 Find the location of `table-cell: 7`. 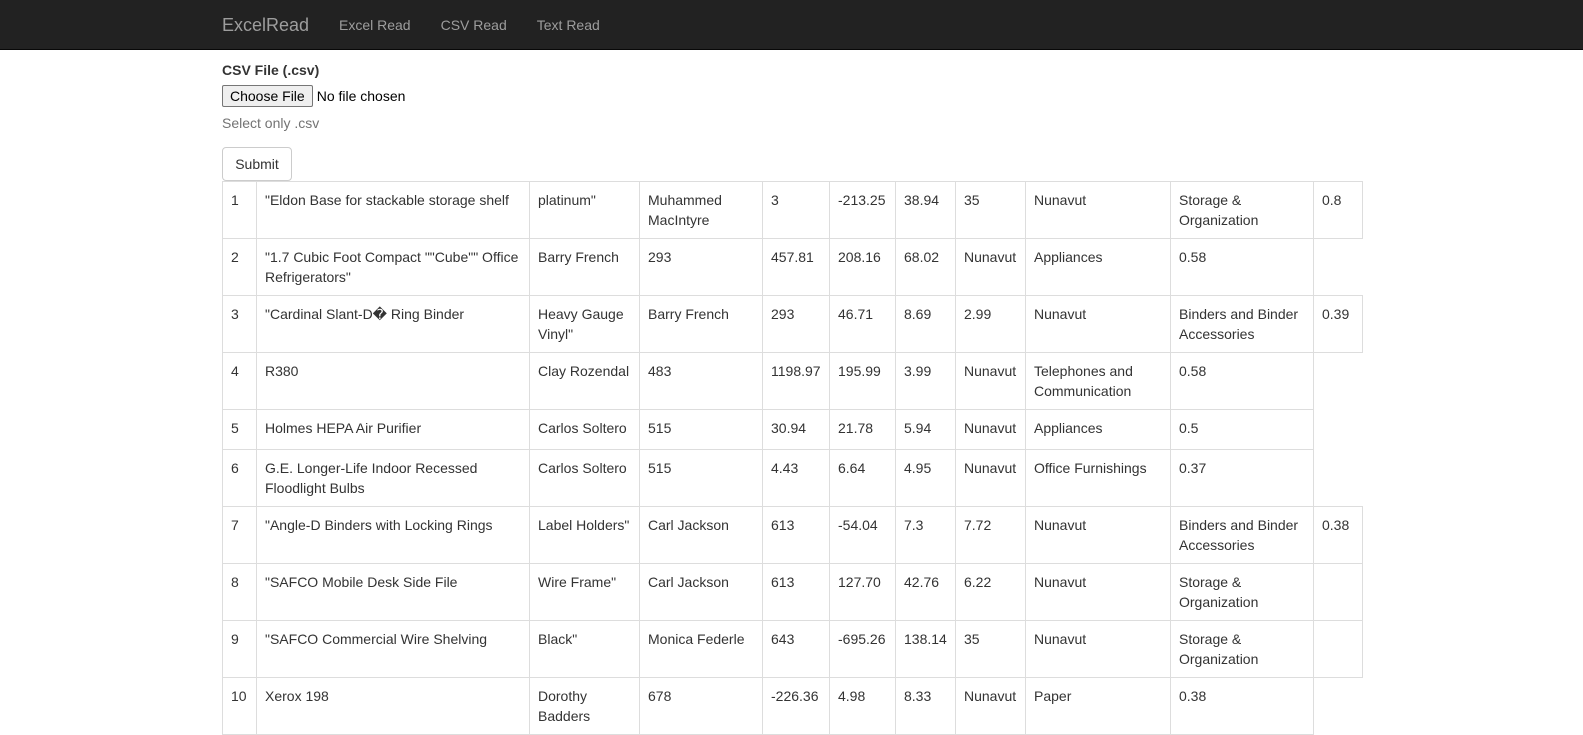

table-cell: 7 is located at coordinates (239, 535).